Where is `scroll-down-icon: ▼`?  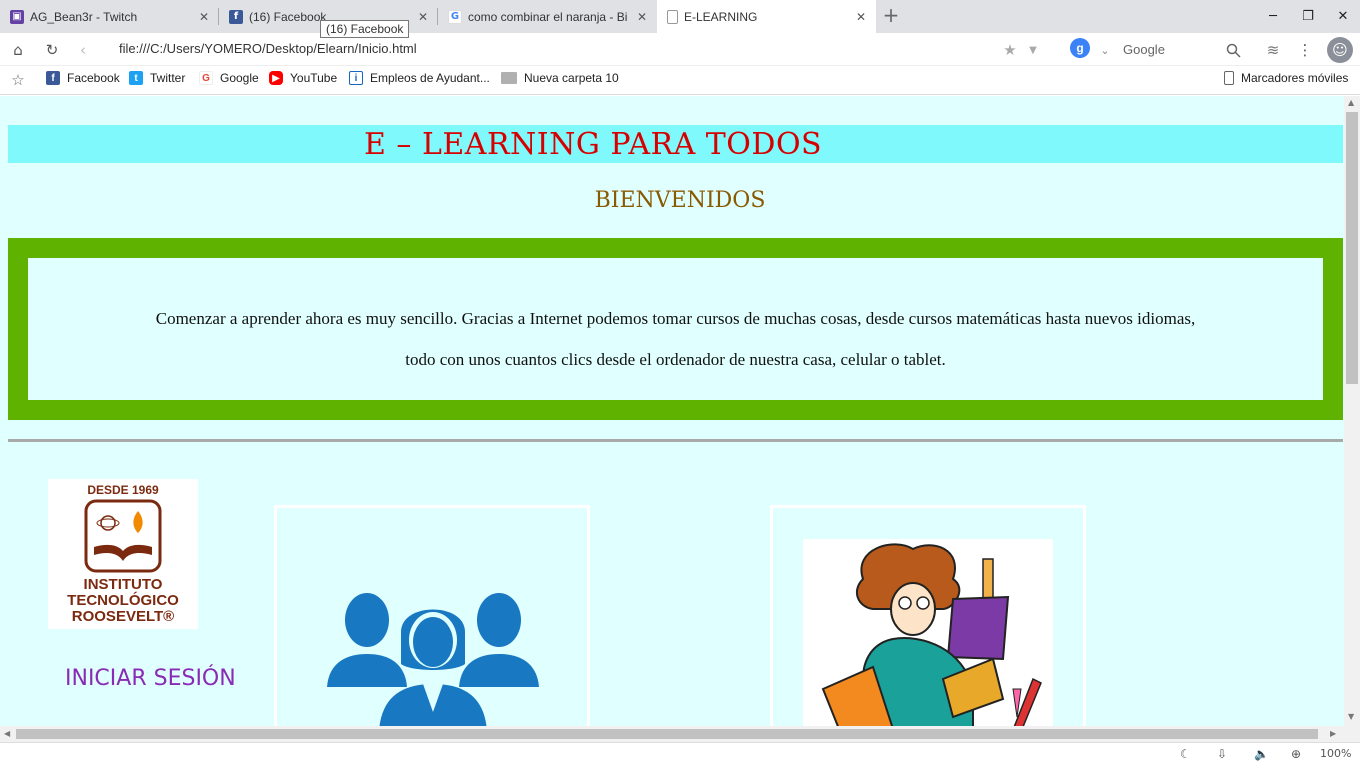
scroll-down-icon: ▼ is located at coordinates (1351, 716).